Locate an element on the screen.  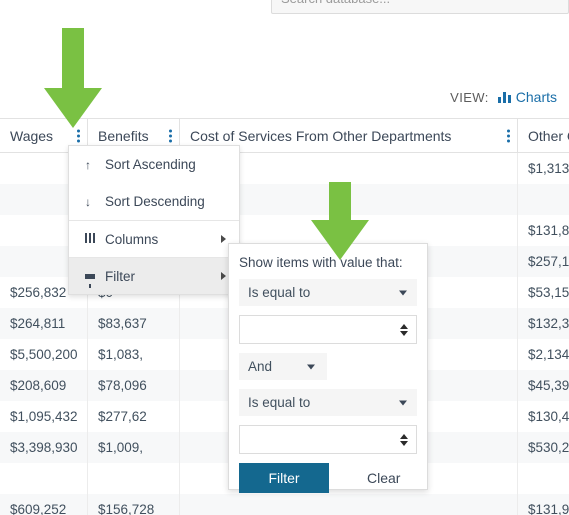
filter-popup-actions: Filter Clear is located at coordinates (328, 478).